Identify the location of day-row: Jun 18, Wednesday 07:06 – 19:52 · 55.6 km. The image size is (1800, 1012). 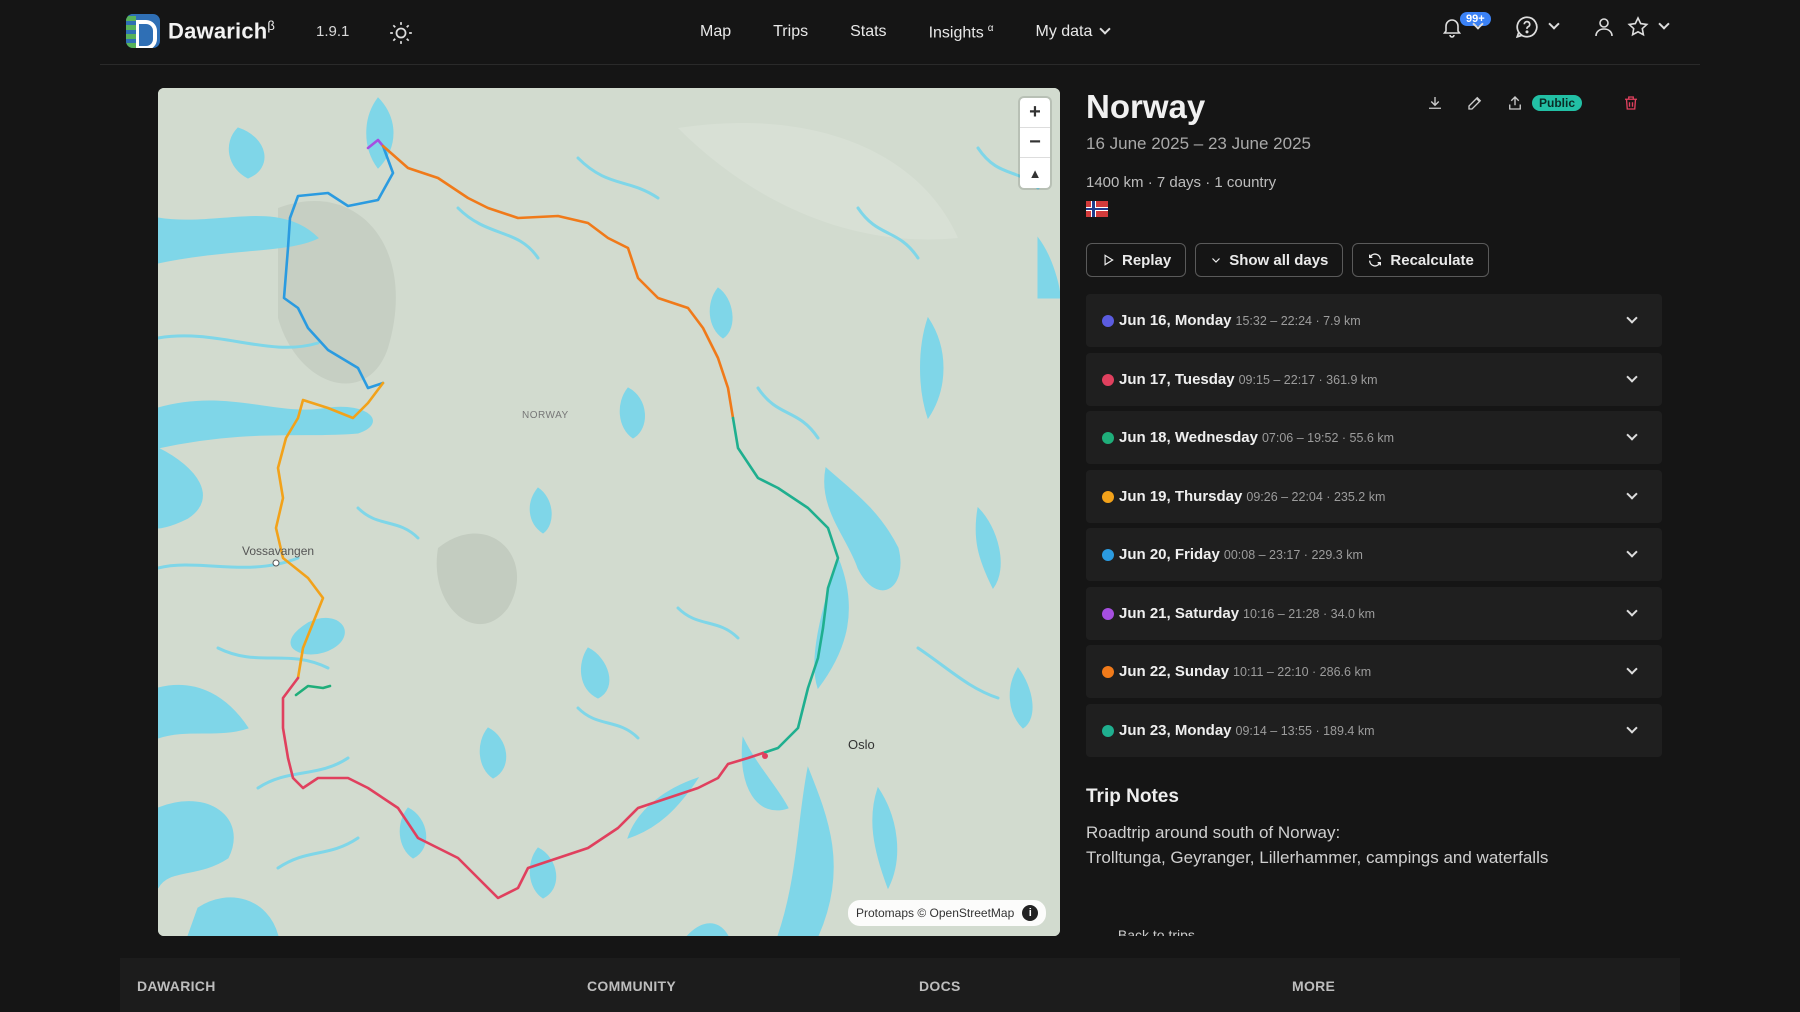
(1374, 437).